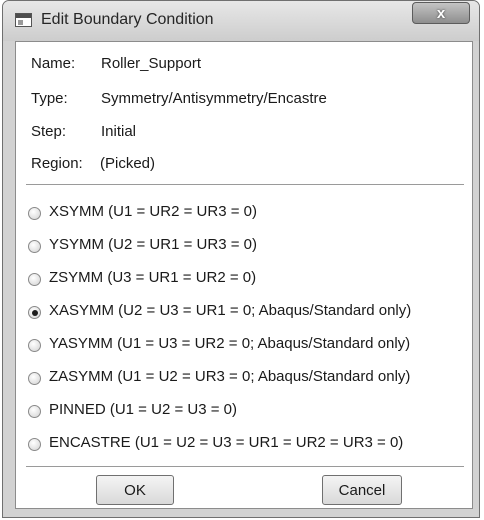 The height and width of the screenshot is (520, 484). Describe the element at coordinates (49, 131) in the screenshot. I see `step-label: Step:` at that location.